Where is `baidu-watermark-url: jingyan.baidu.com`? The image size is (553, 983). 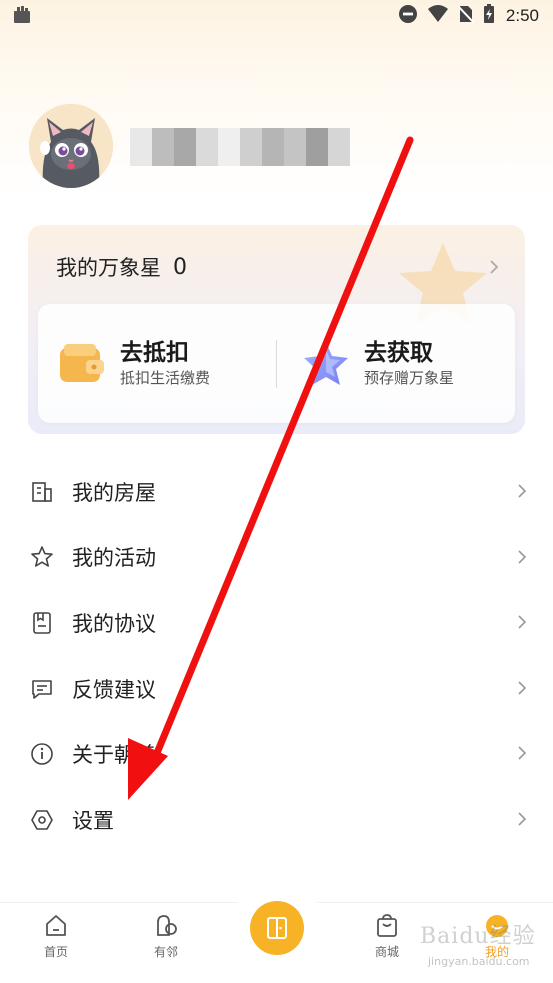
baidu-watermark-url: jingyan.baidu.com is located at coordinates (479, 961).